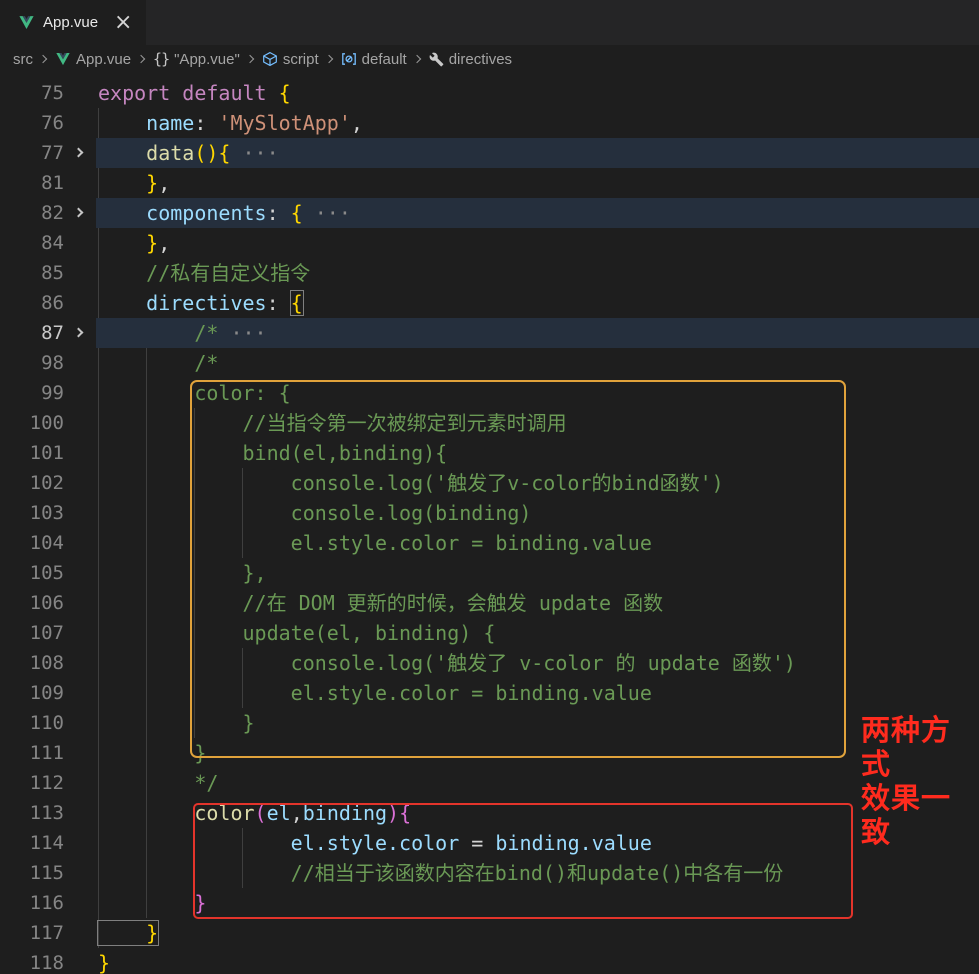 The width and height of the screenshot is (979, 974). Describe the element at coordinates (196, 59) in the screenshot. I see `breadcrumb-item-app-vue-quoted: {} "App.vue"` at that location.